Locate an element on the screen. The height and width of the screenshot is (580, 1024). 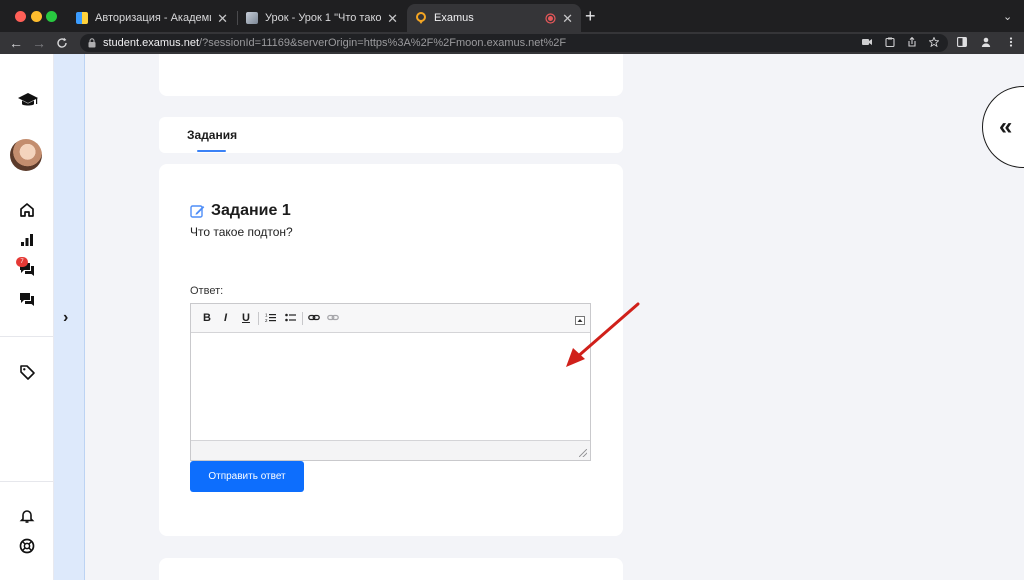
lesson-info-card is located at coordinates (391, 75).